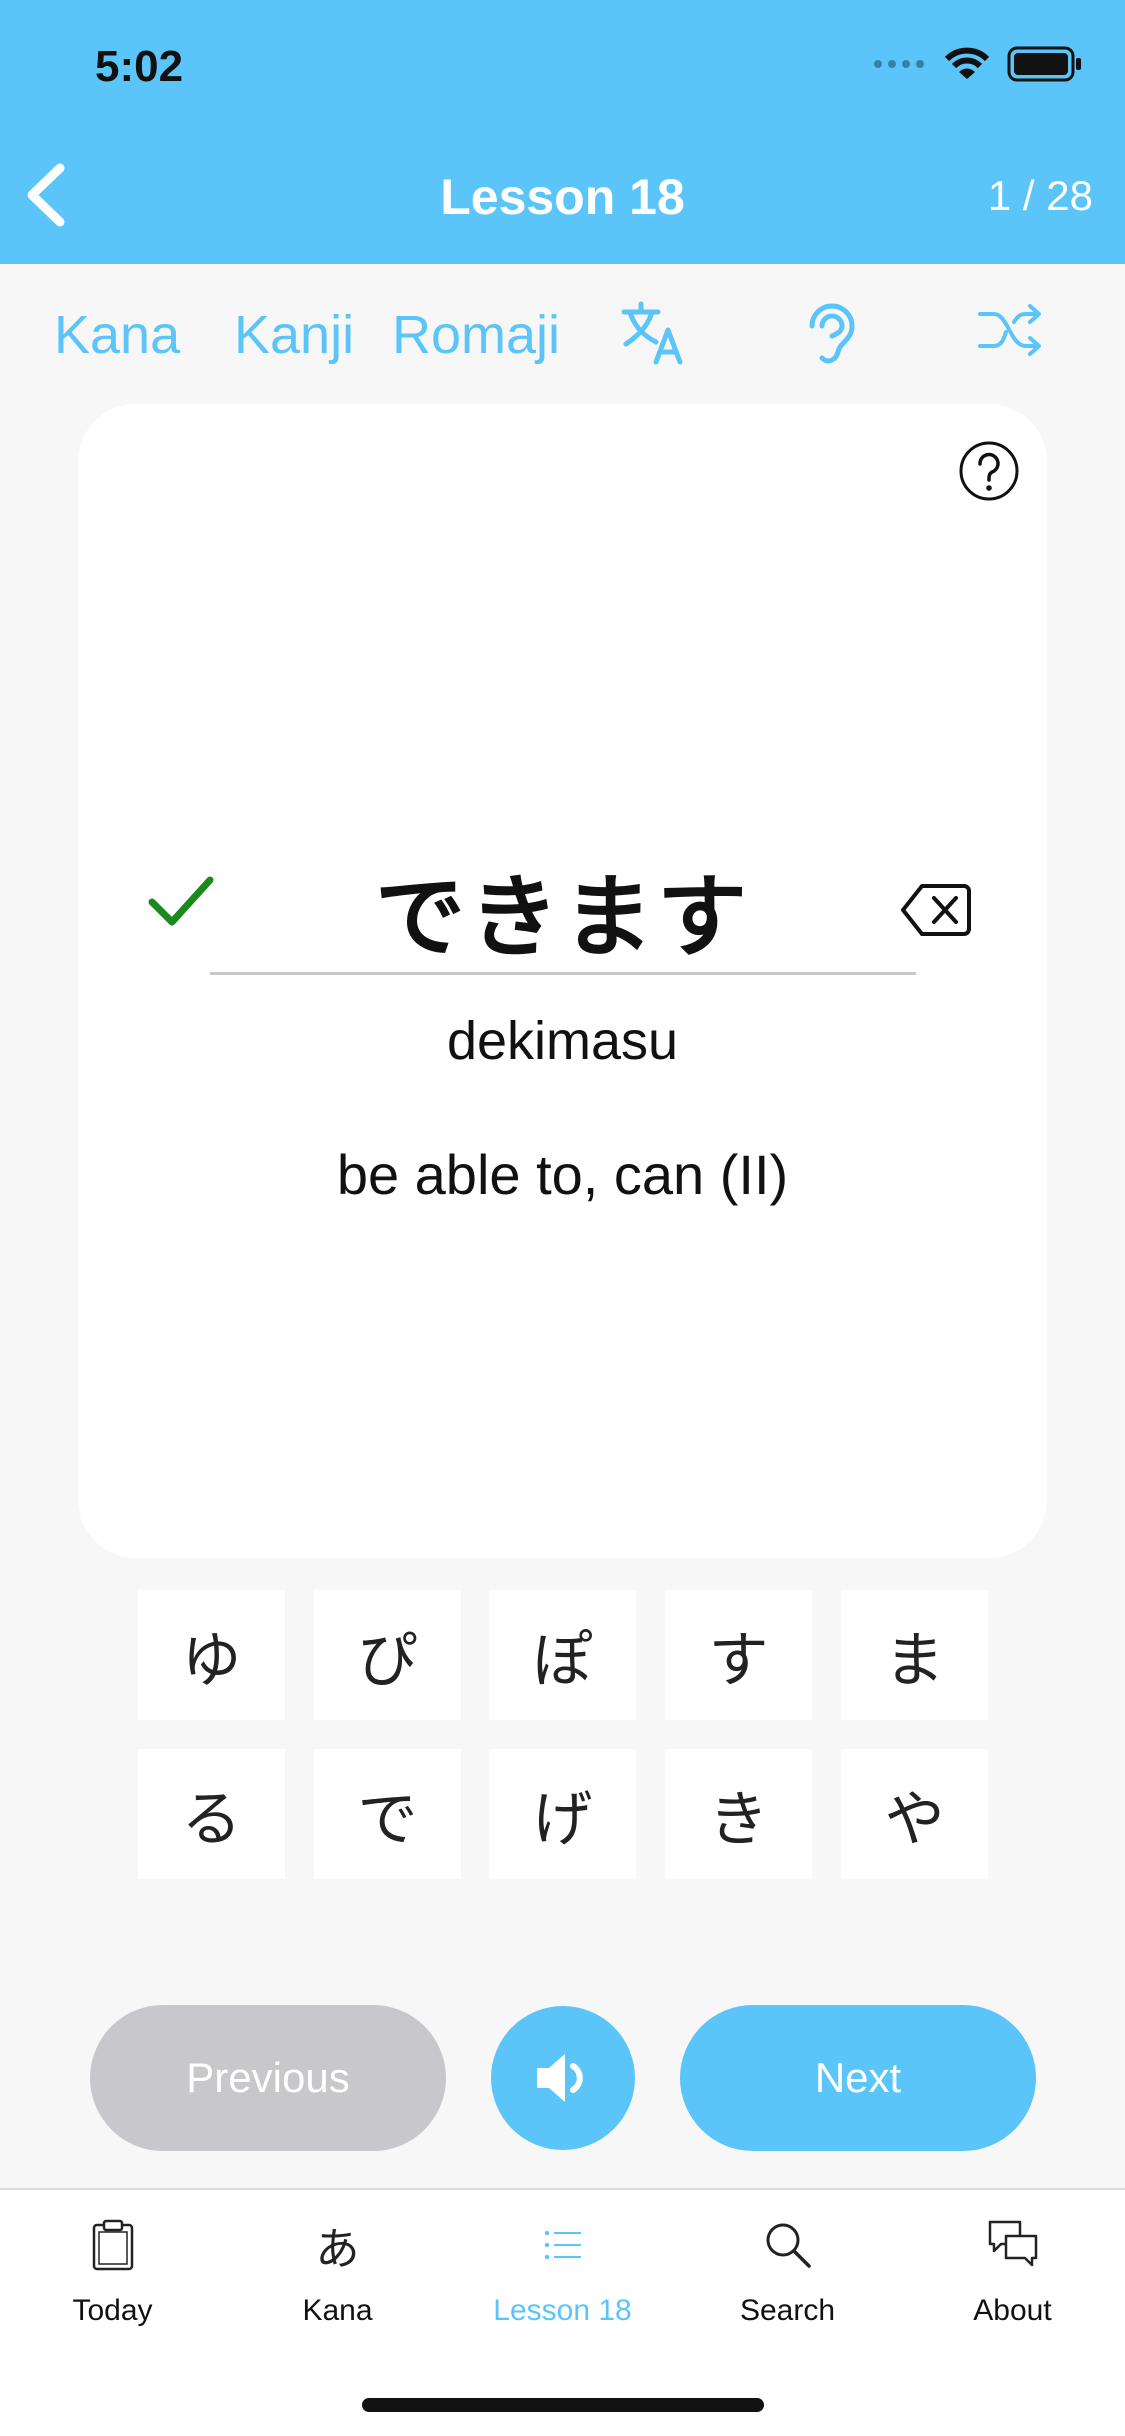  I want to click on tab-about: About, so click(1012, 2270).